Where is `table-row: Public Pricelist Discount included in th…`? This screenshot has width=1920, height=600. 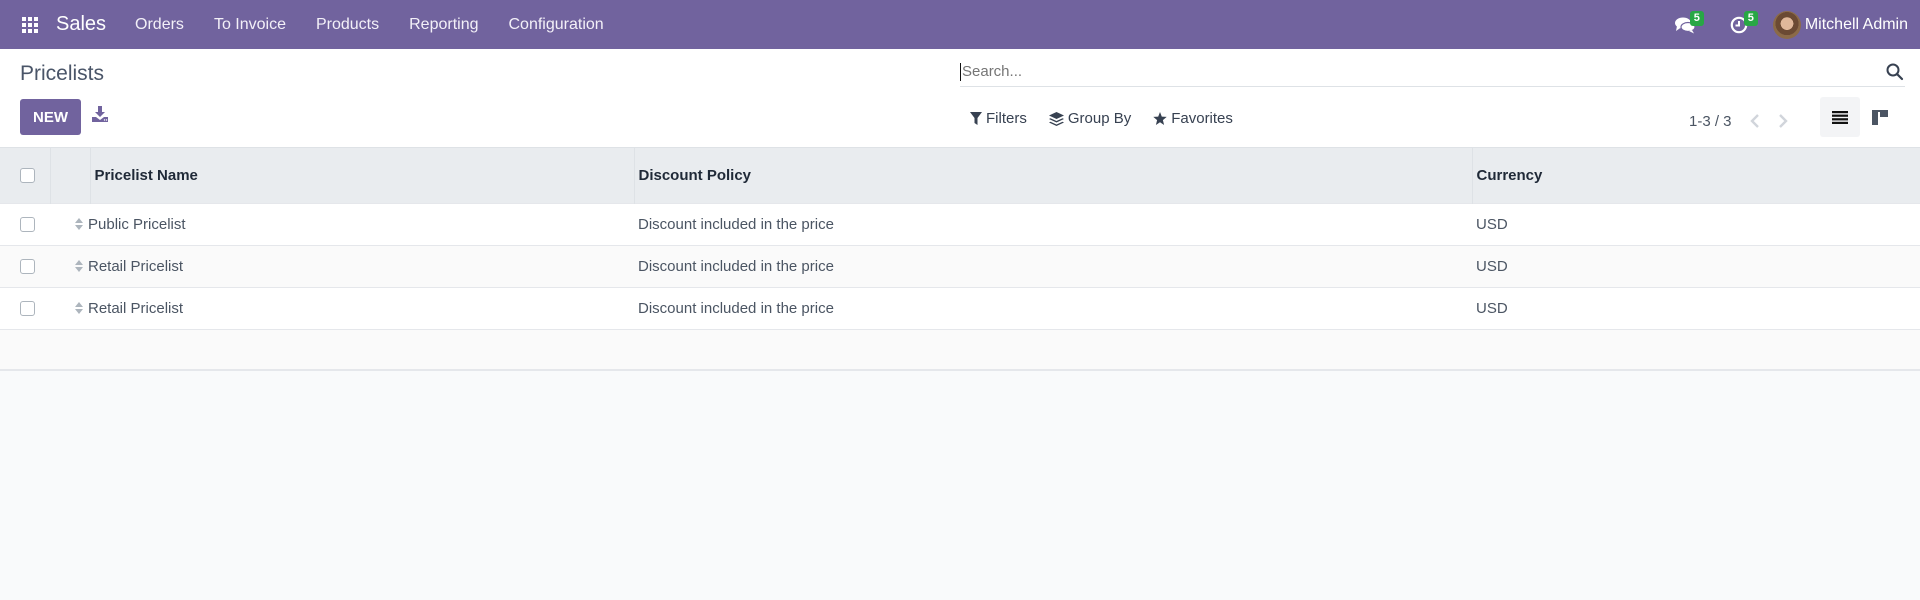 table-row: Public Pricelist Discount included in th… is located at coordinates (960, 223).